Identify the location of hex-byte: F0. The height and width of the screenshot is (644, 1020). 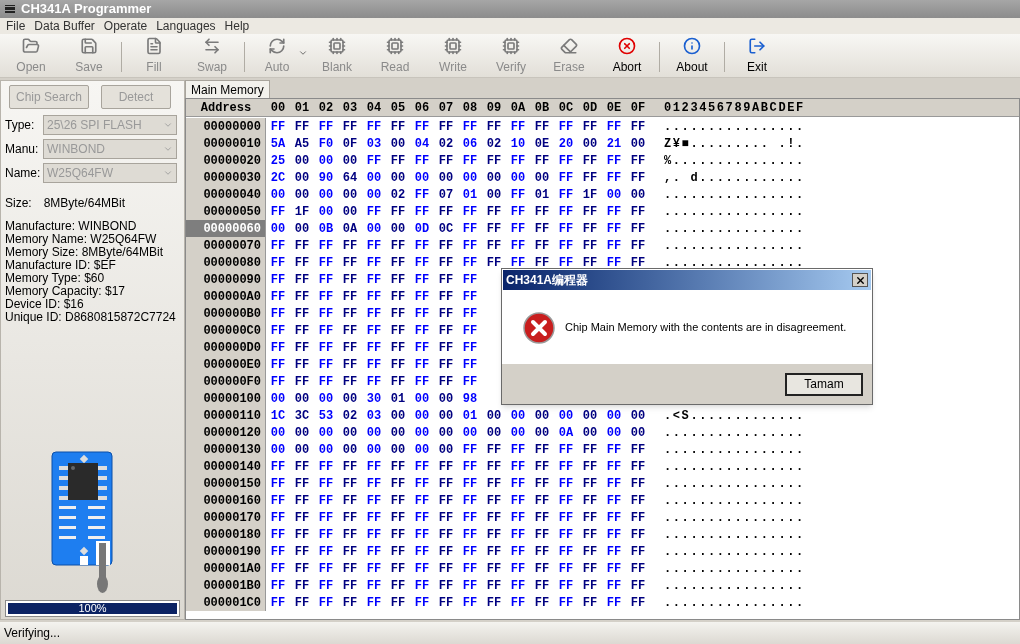
(326, 143).